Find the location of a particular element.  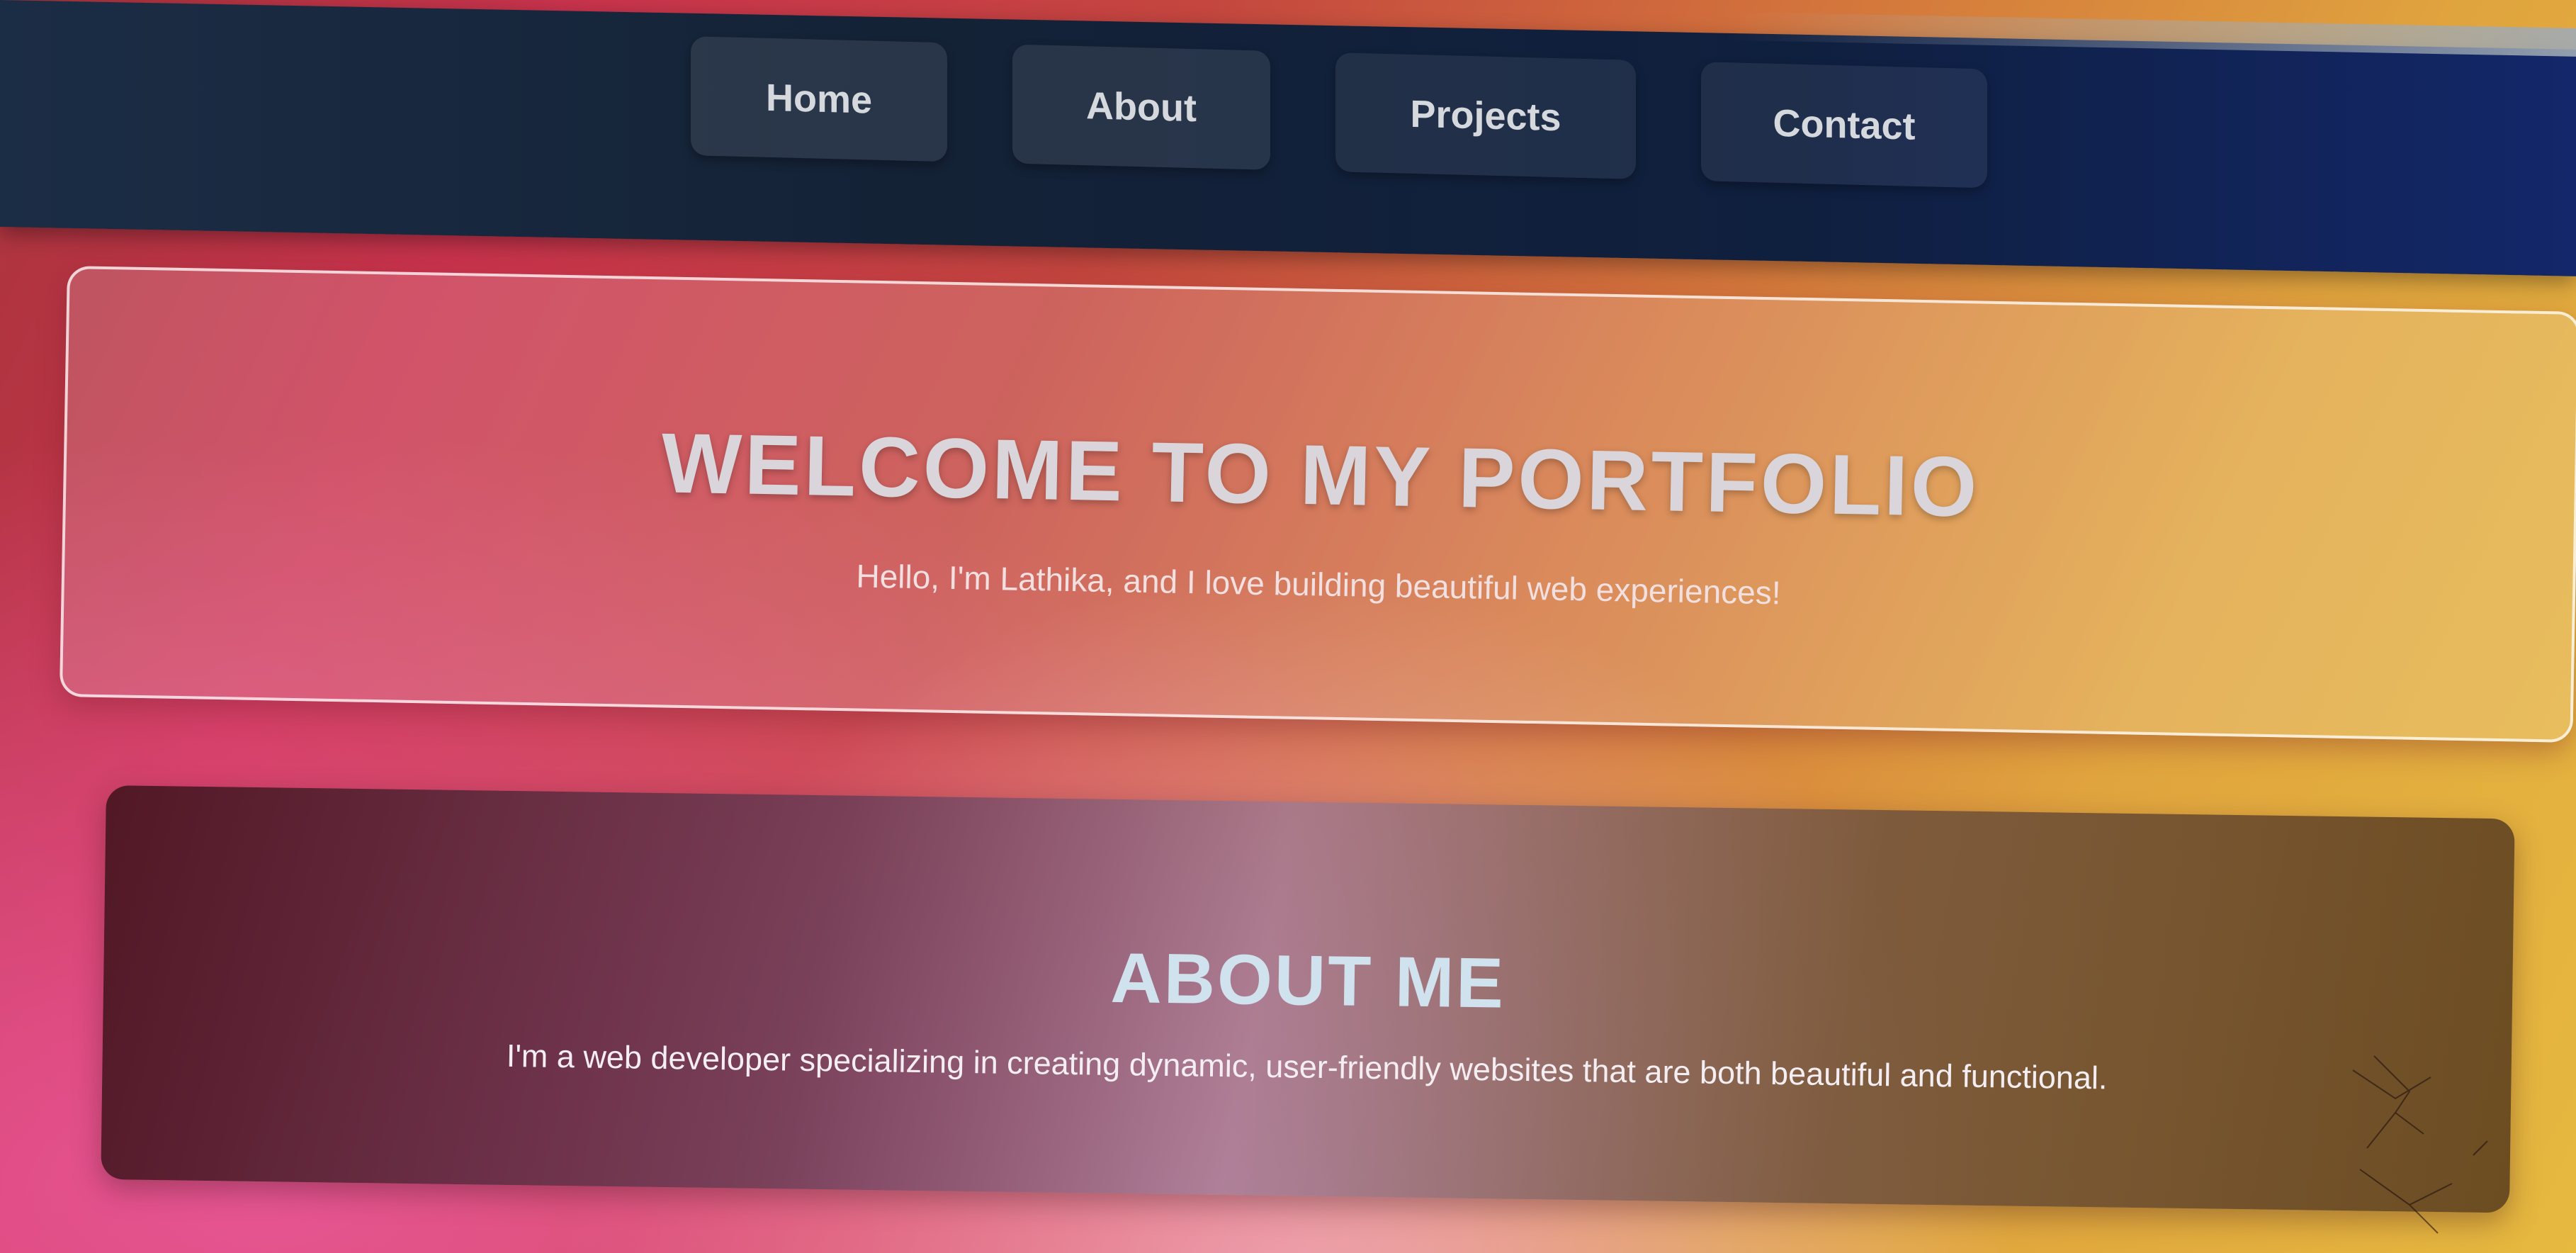

nav-links: Home About Projects Contact is located at coordinates (1339, 113).